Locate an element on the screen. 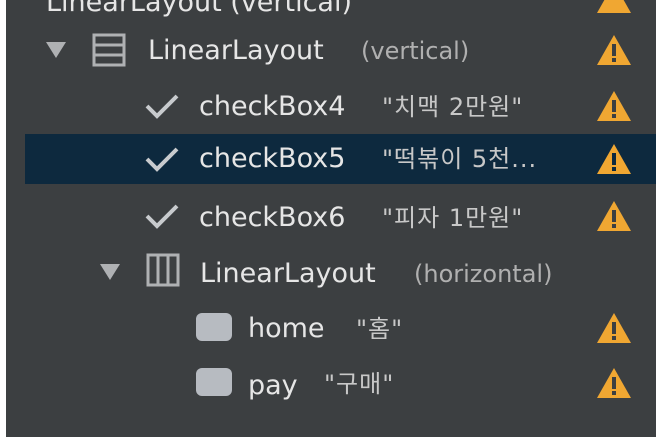  tree-row-checkbox4: checkBox4 "치맥 2만원" is located at coordinates (331, 107).